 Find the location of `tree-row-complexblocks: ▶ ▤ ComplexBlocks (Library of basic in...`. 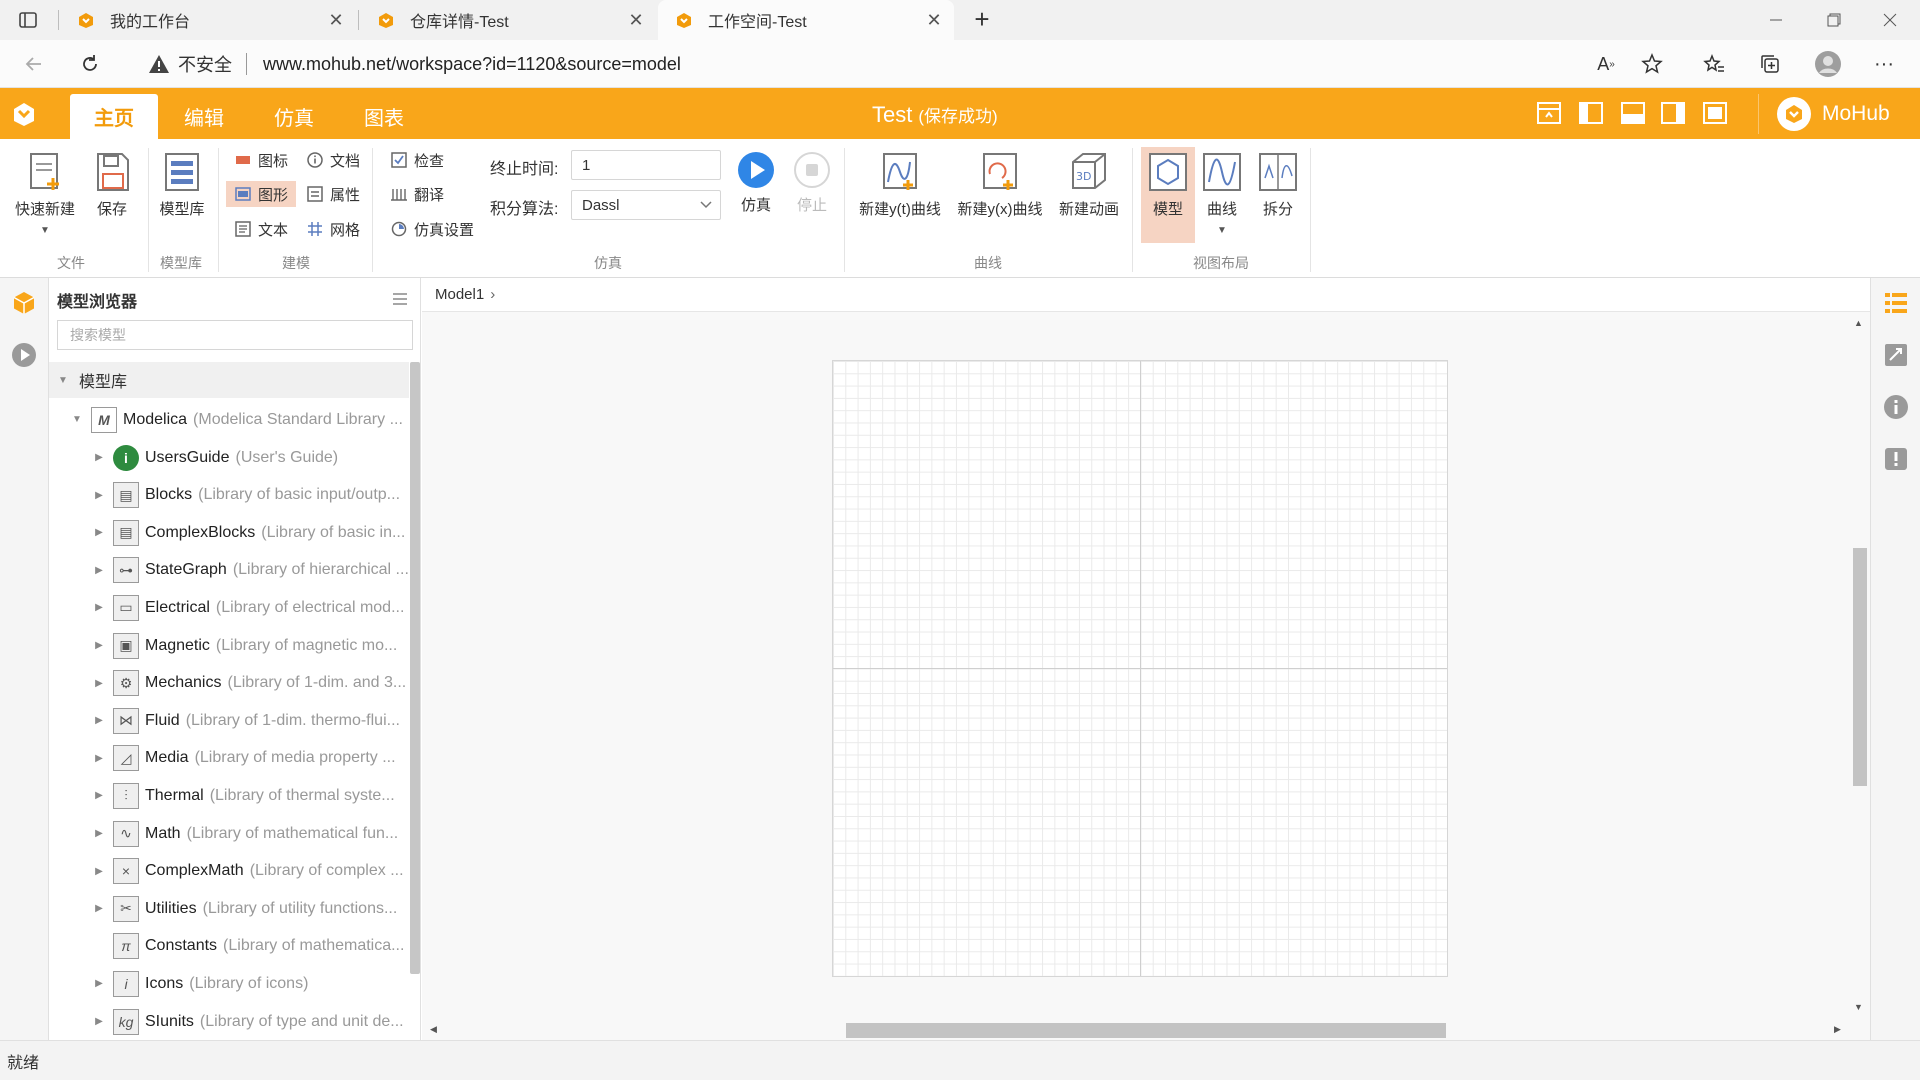

tree-row-complexblocks: ▶ ▤ ComplexBlocks (Library of basic in... is located at coordinates (229, 532).